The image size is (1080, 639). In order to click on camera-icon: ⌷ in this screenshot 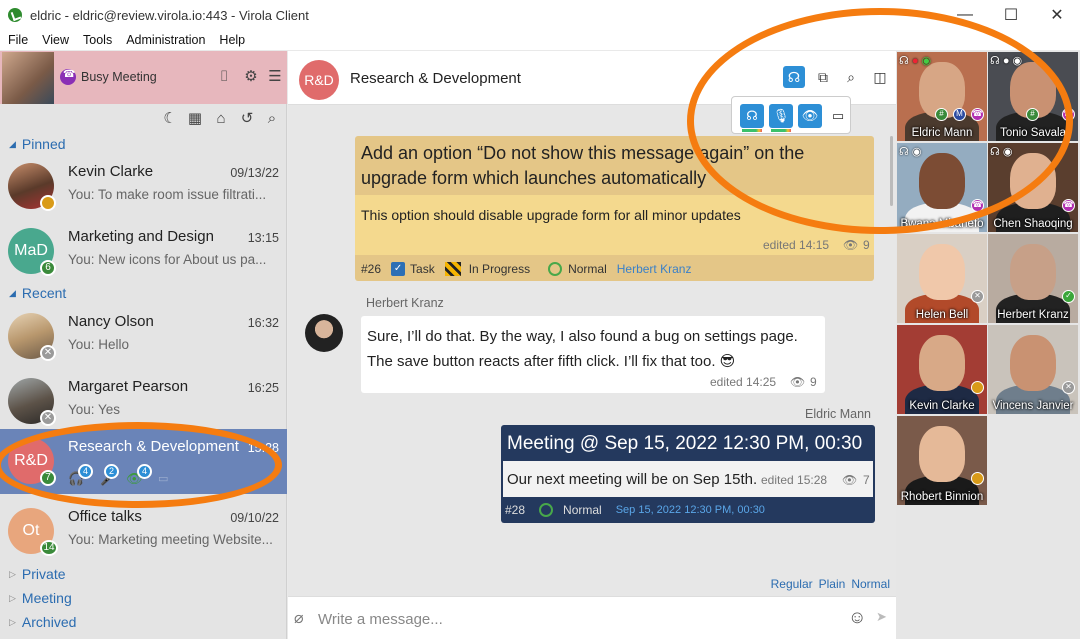, I will do `click(224, 77)`.